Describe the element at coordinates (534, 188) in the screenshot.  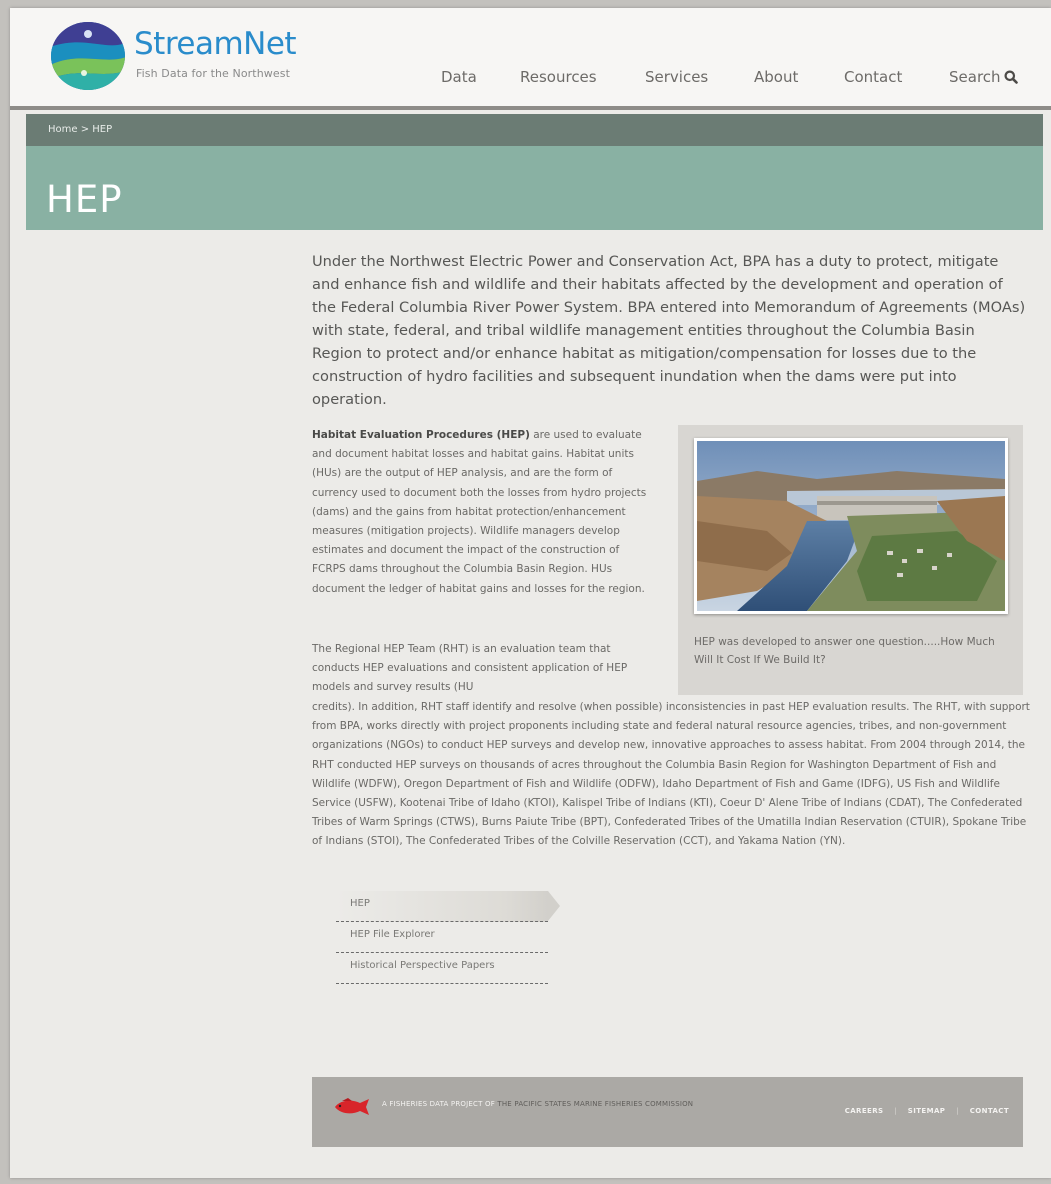
I see `title-band: HEP` at that location.